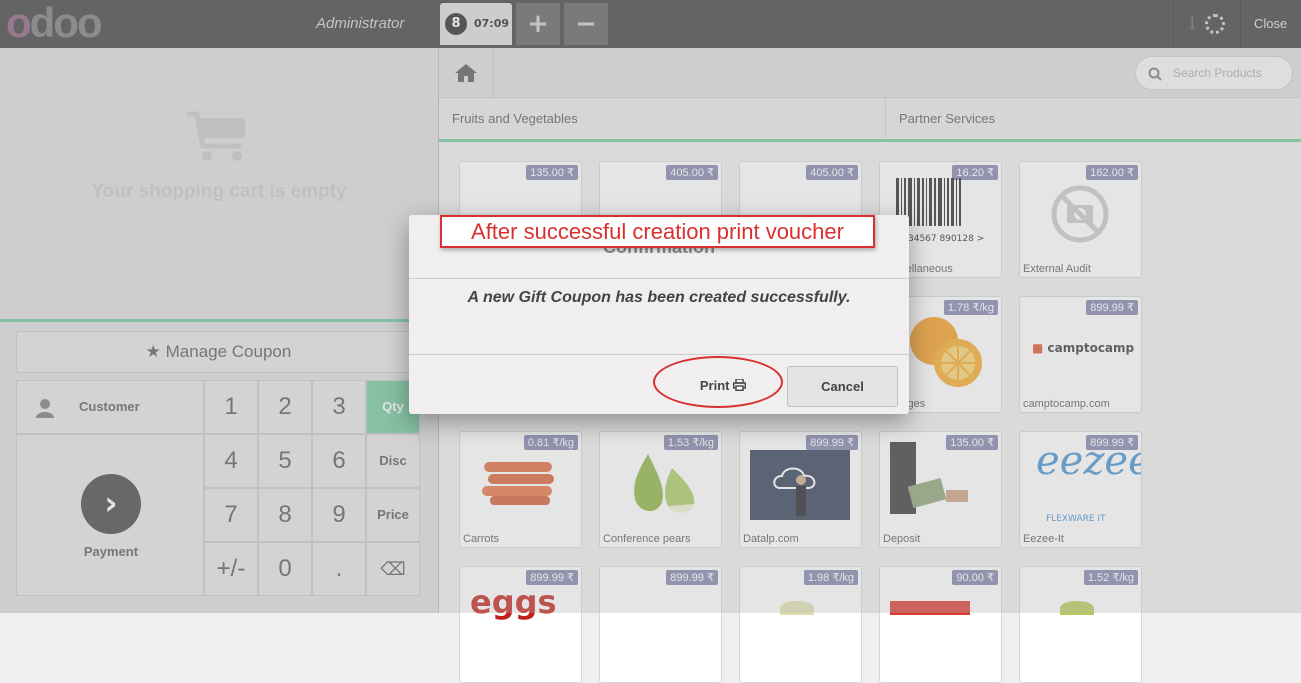 This screenshot has width=1301, height=683. I want to click on annotation-text: After successful creation print voucher, so click(657, 231).